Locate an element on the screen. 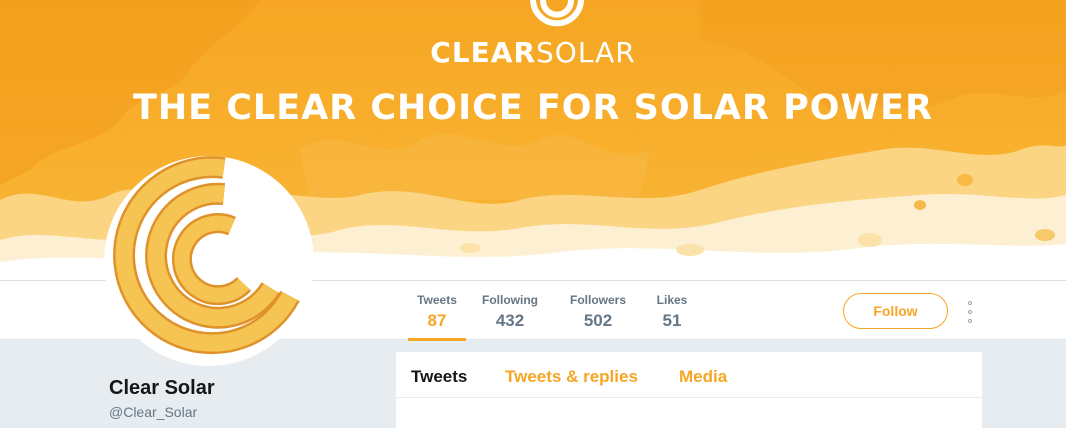  stat-label: Tweets is located at coordinates (437, 300).